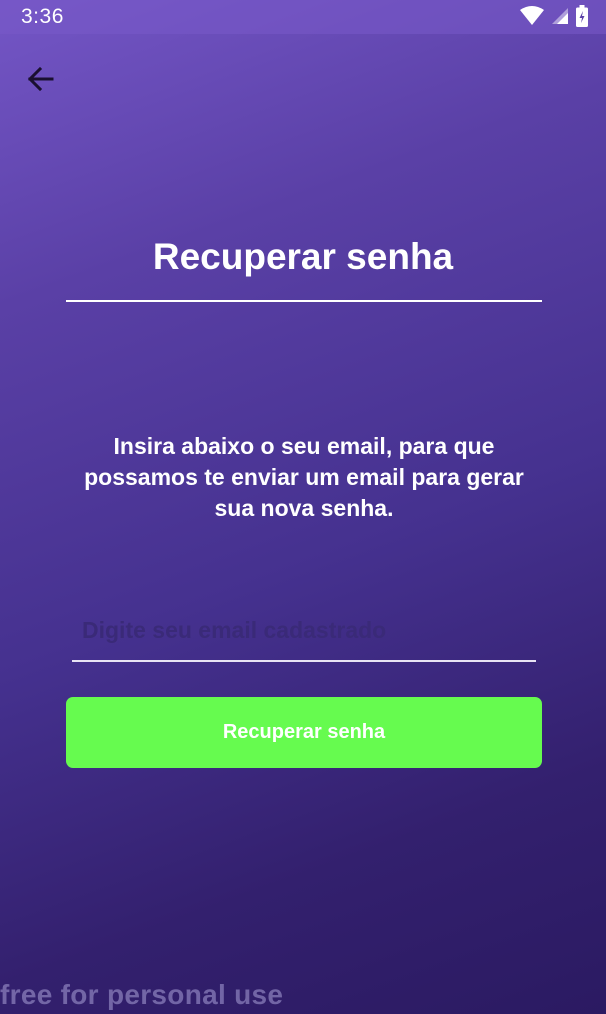 The image size is (606, 1014). What do you see at coordinates (304, 631) in the screenshot?
I see `email-input` at bounding box center [304, 631].